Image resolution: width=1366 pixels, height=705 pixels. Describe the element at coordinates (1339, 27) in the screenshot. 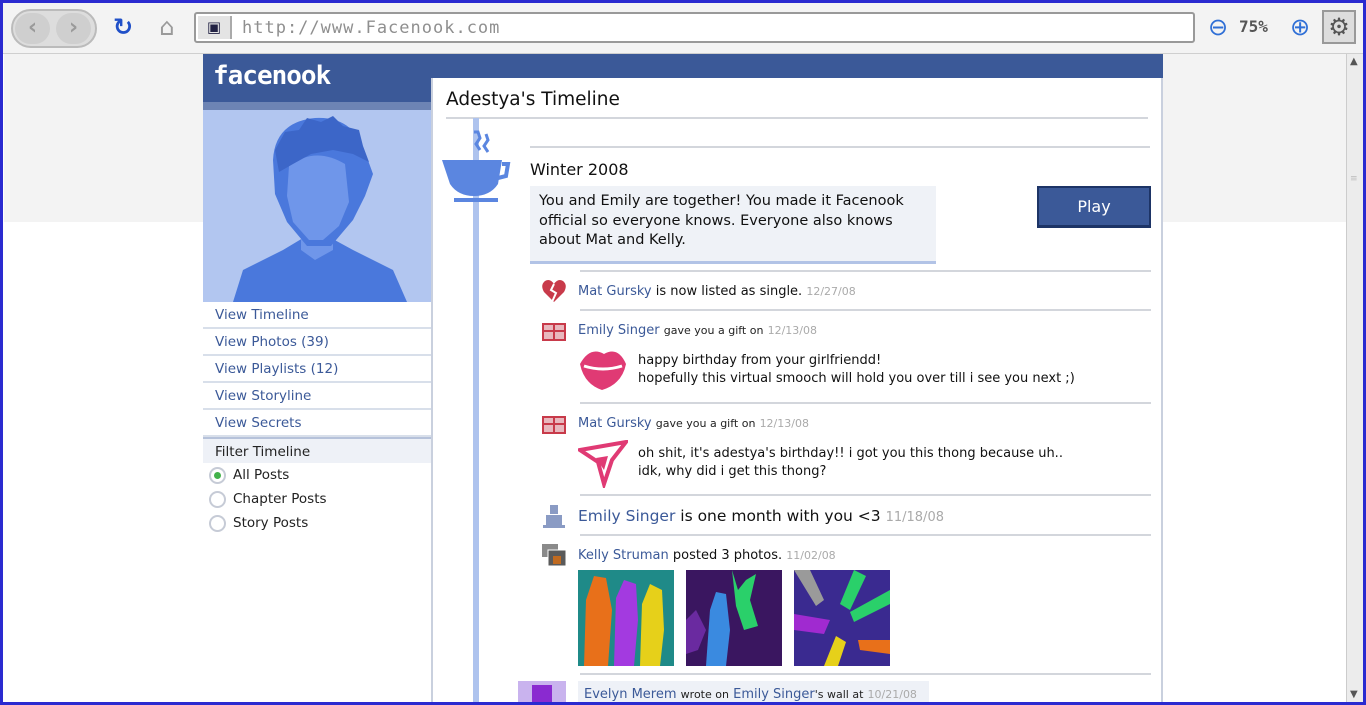

I see `settings-gear-icon: ⚙` at that location.